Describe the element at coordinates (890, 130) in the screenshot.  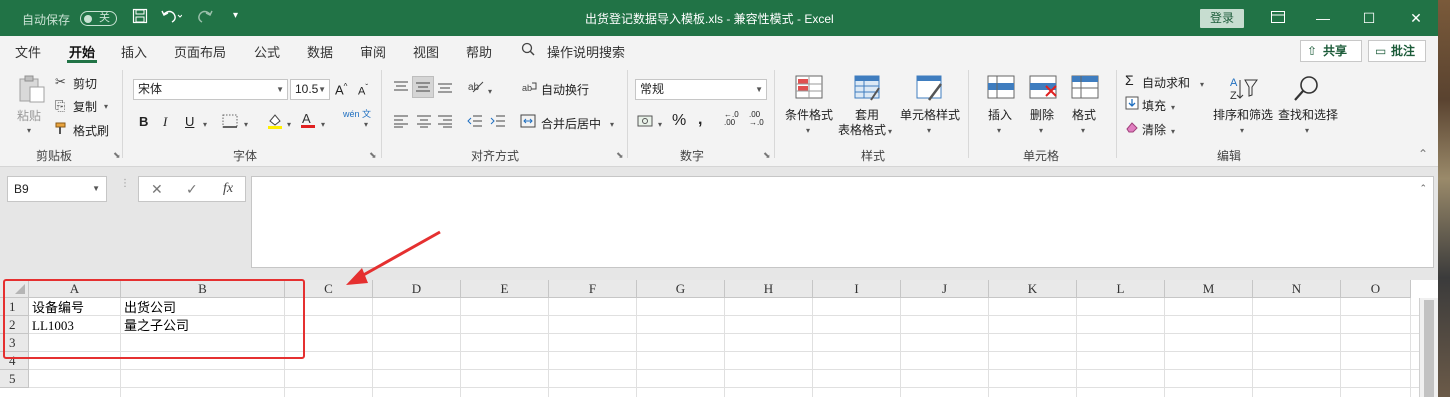
I see `format-as-table-dropdown-icon: ▾` at that location.